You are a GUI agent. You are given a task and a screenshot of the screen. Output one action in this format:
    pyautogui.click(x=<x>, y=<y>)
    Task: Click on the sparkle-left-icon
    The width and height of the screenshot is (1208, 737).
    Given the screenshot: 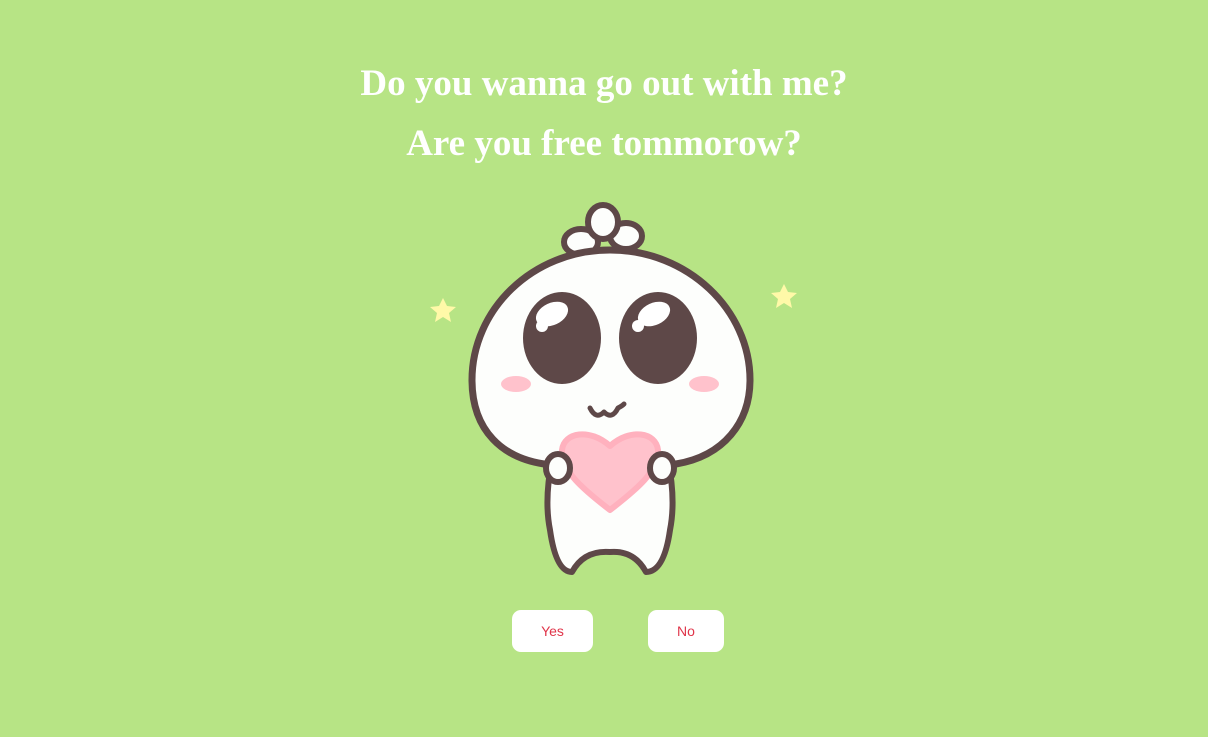 What is the action you would take?
    pyautogui.click(x=443, y=310)
    